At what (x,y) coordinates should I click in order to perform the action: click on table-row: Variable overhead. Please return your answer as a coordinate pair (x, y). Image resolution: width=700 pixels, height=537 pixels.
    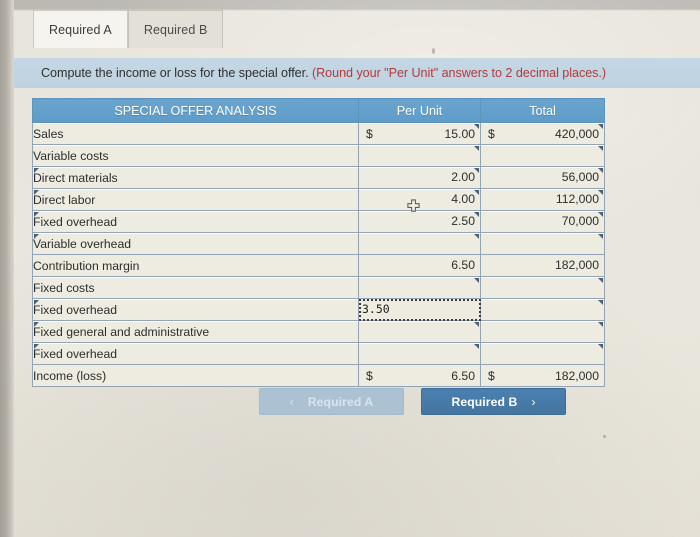
    Looking at the image, I should click on (318, 243).